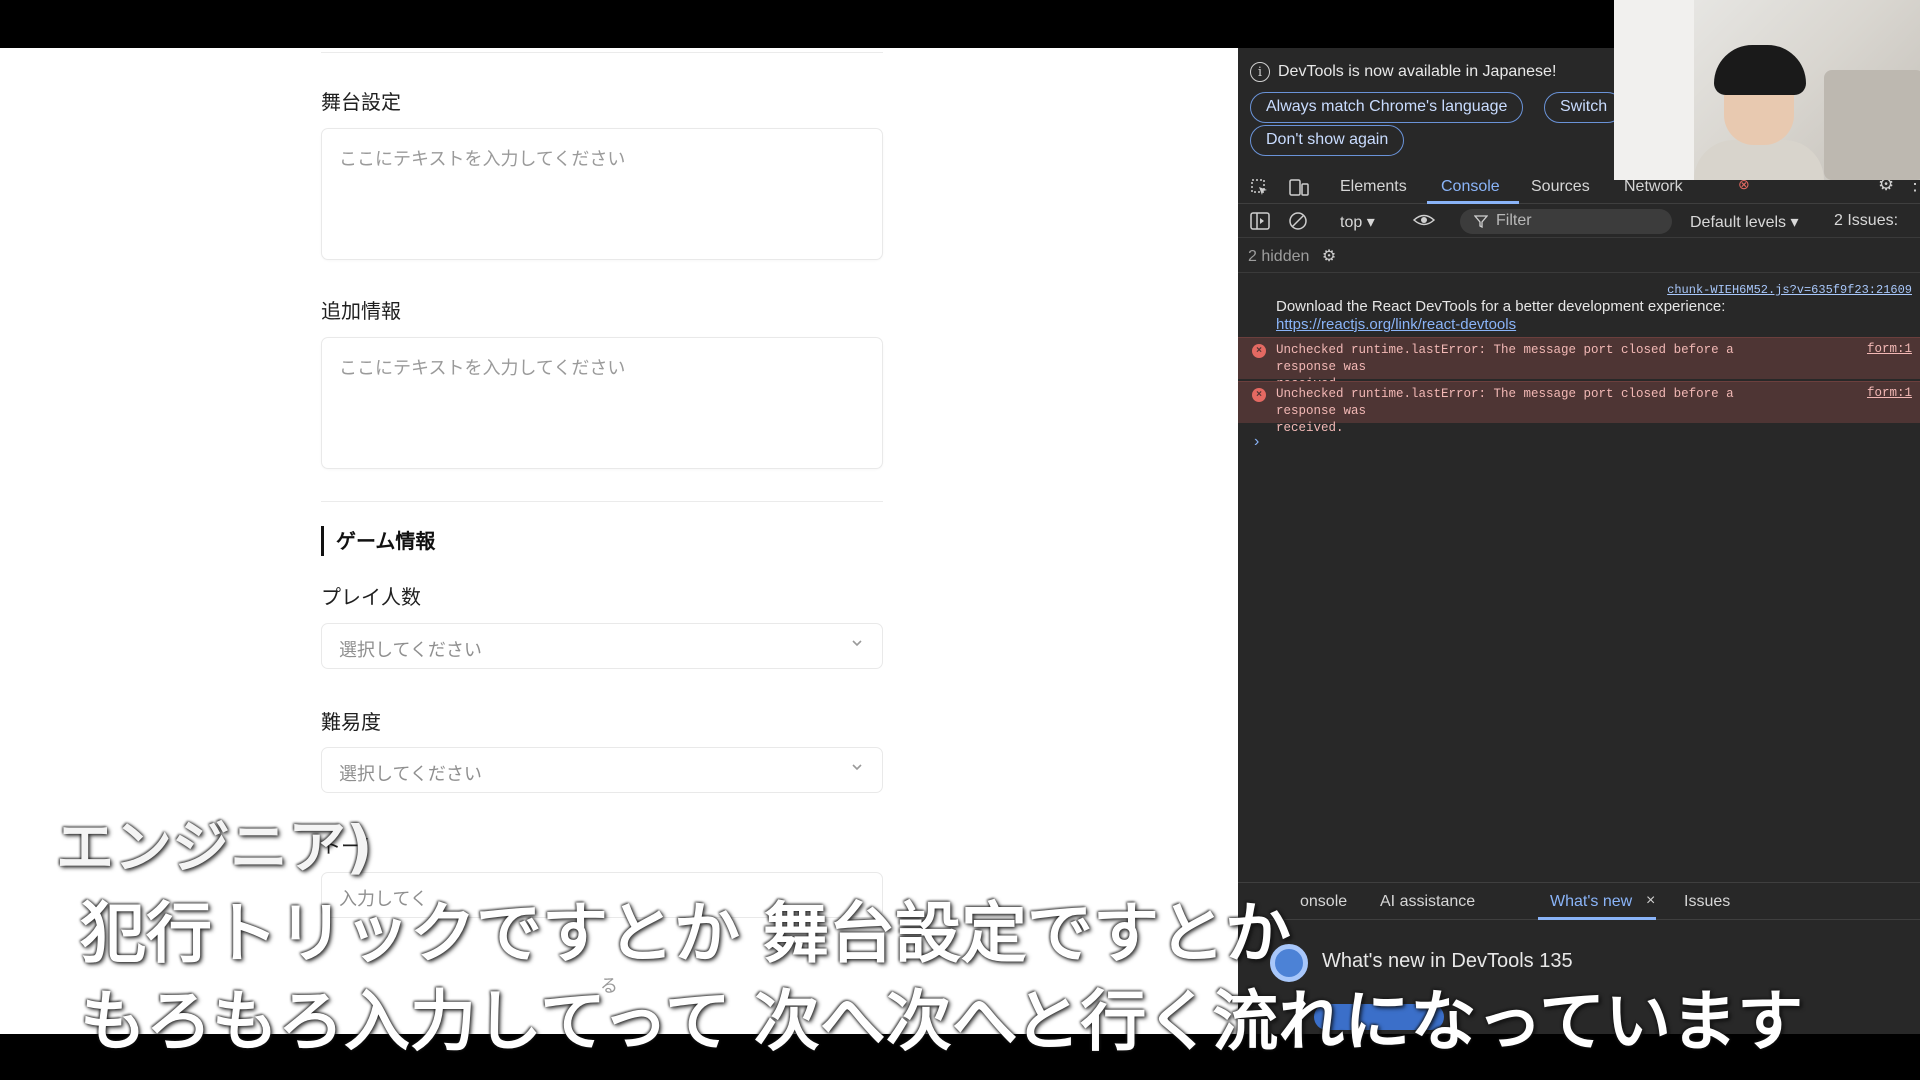 The height and width of the screenshot is (1080, 1920). Describe the element at coordinates (685, 933) in the screenshot. I see `subtitle-line-1: 犯行トリックですとか 舞台設定ですとか` at that location.